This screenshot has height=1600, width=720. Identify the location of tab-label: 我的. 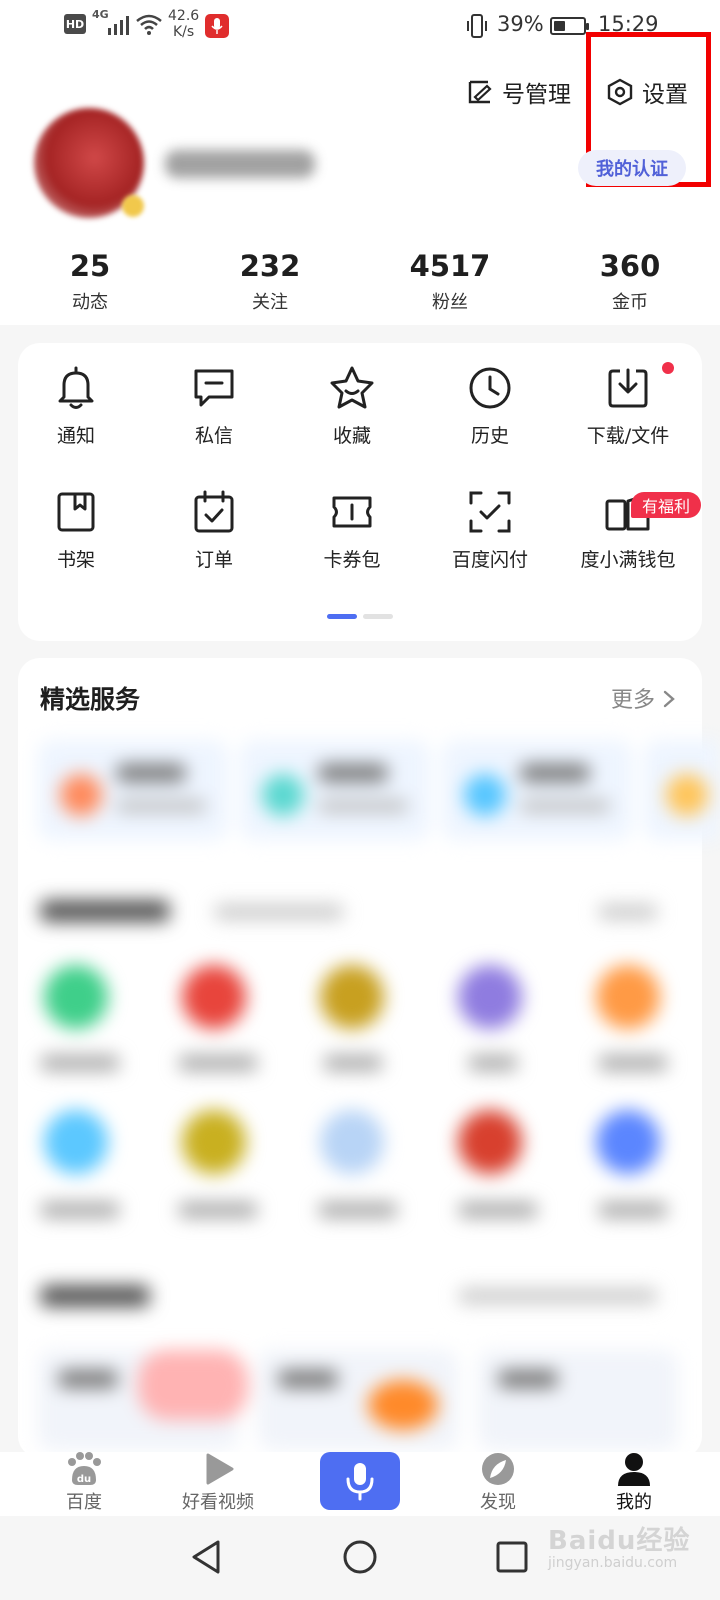
(634, 1502).